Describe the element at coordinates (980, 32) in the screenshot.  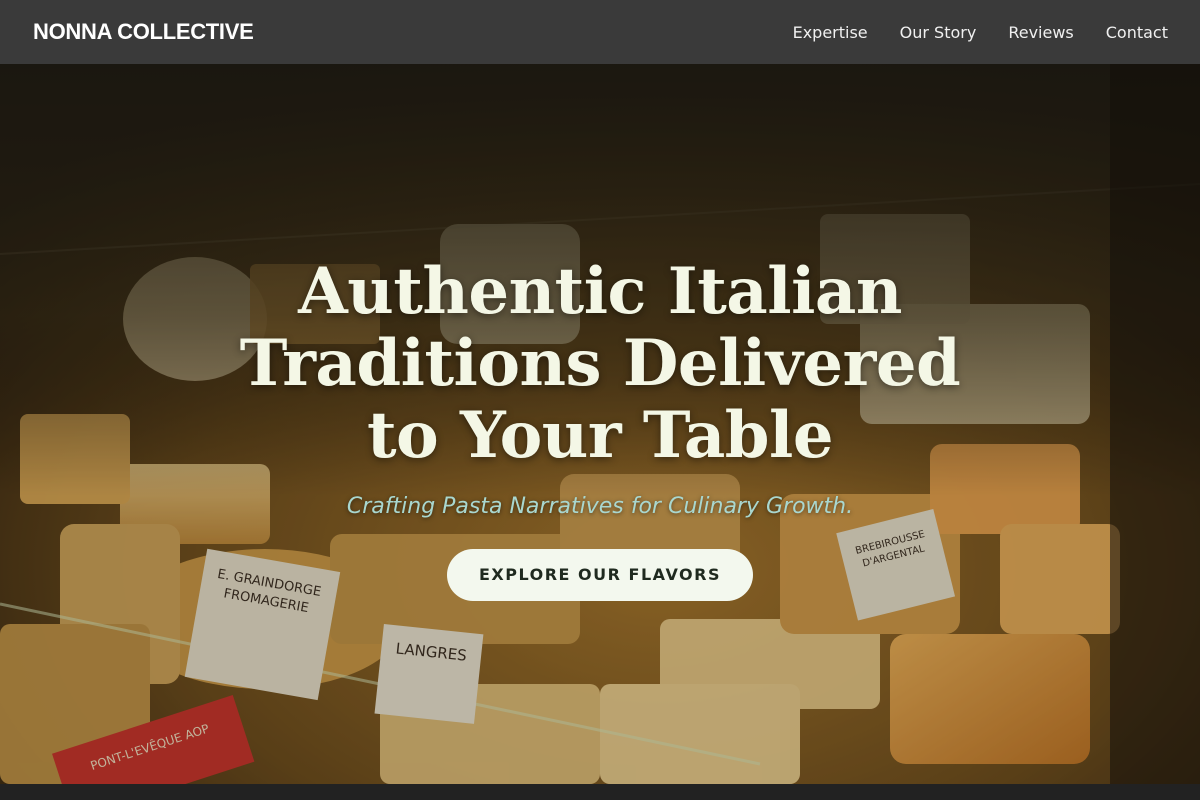
I see `main-nav: Expertise Our Story Reviews Contact` at that location.